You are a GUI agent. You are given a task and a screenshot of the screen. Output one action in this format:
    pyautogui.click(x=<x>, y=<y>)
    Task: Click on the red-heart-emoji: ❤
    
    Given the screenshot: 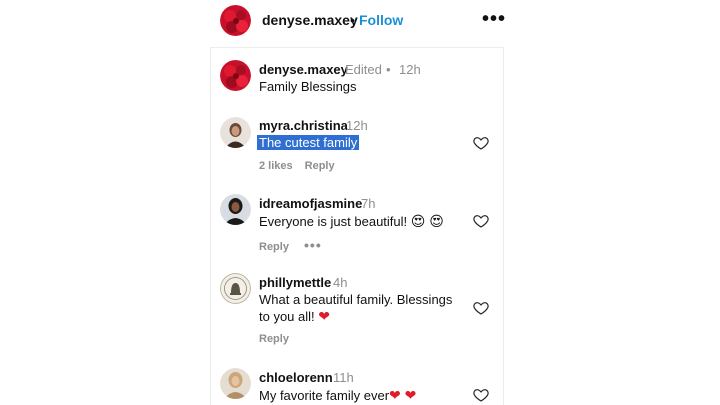 What is the action you would take?
    pyautogui.click(x=324, y=316)
    